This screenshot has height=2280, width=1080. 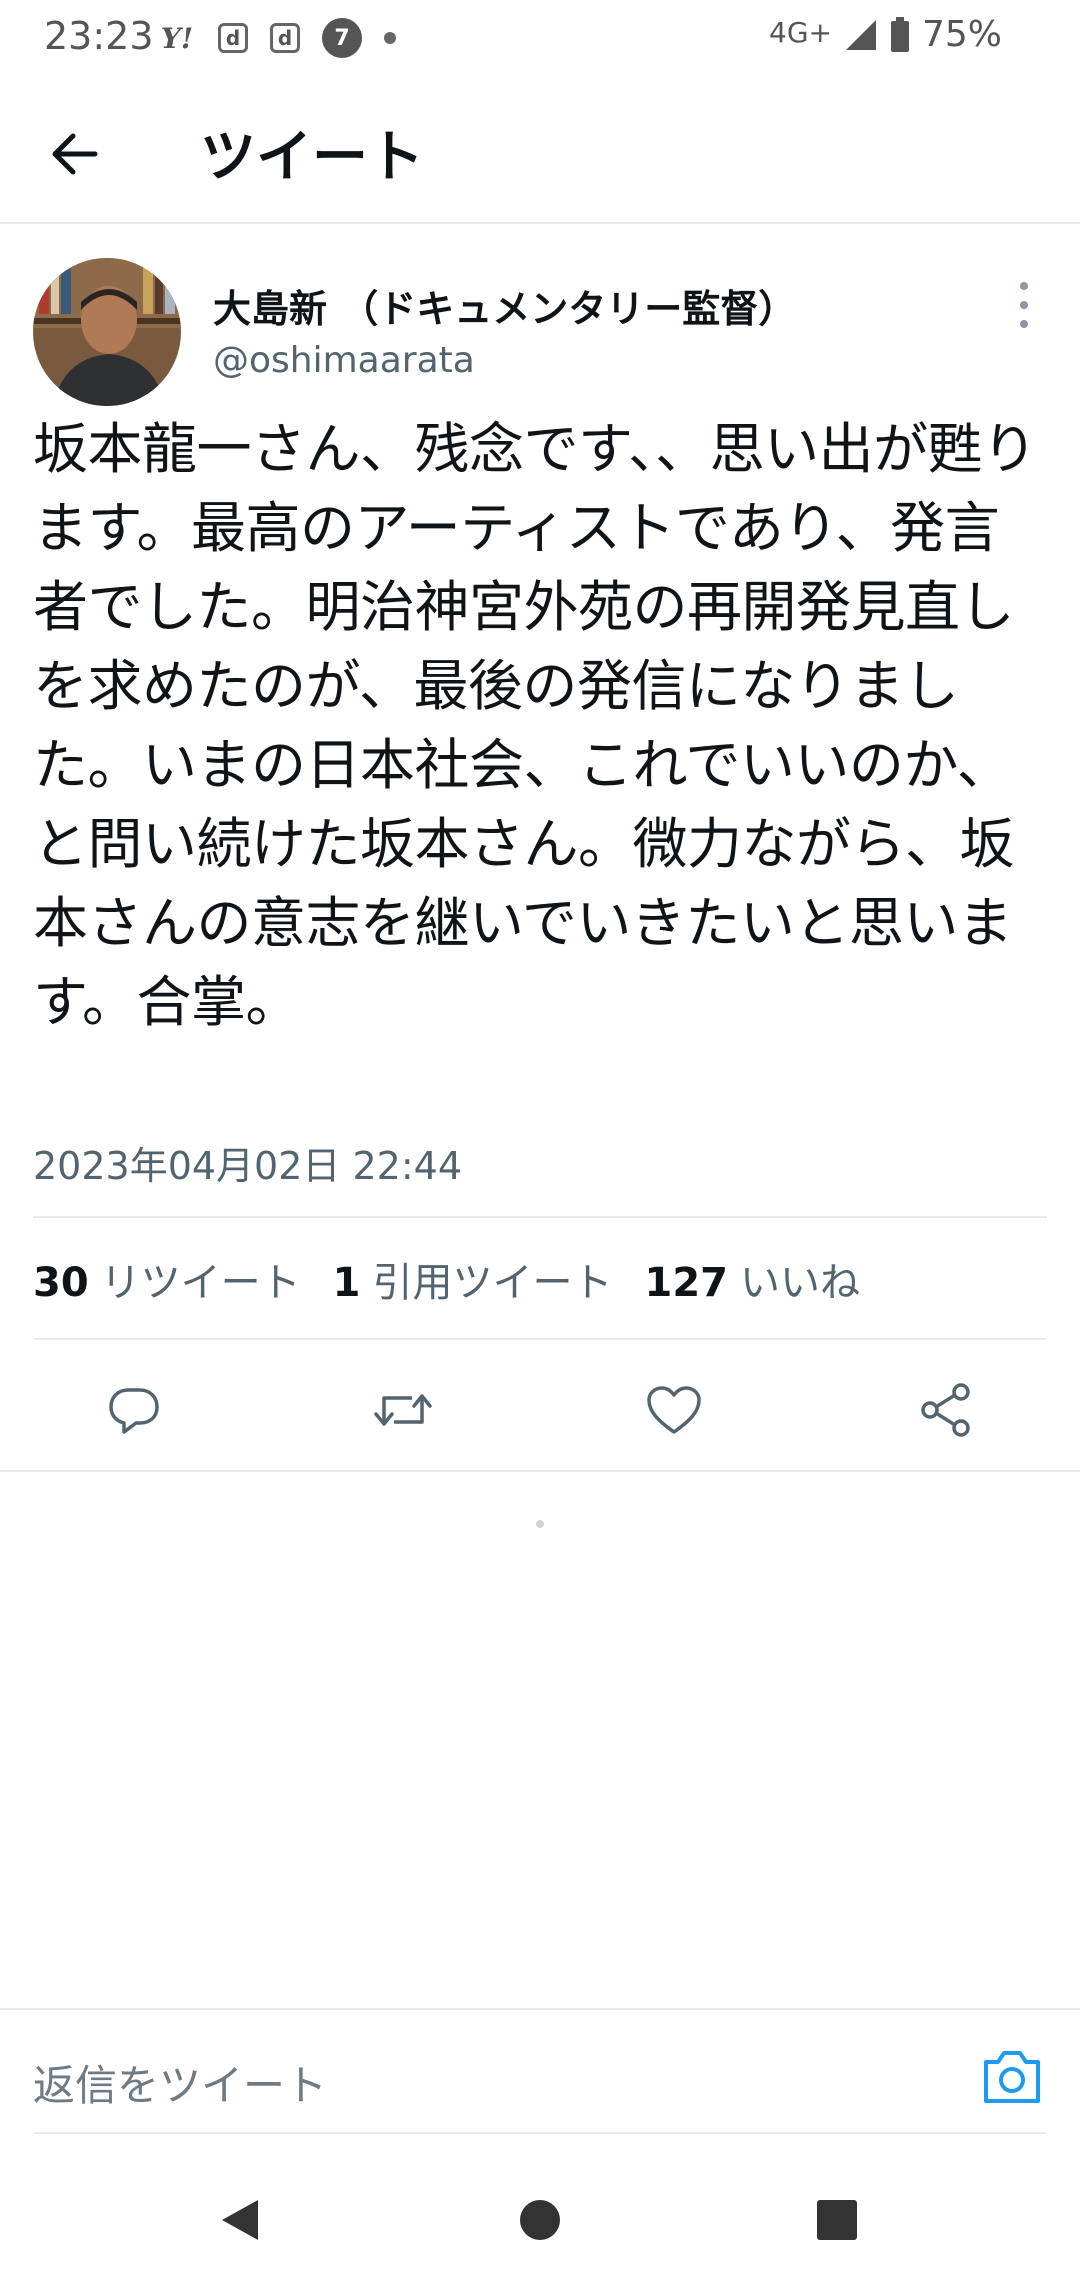 What do you see at coordinates (540, 2133) in the screenshot?
I see `reply-underline` at bounding box center [540, 2133].